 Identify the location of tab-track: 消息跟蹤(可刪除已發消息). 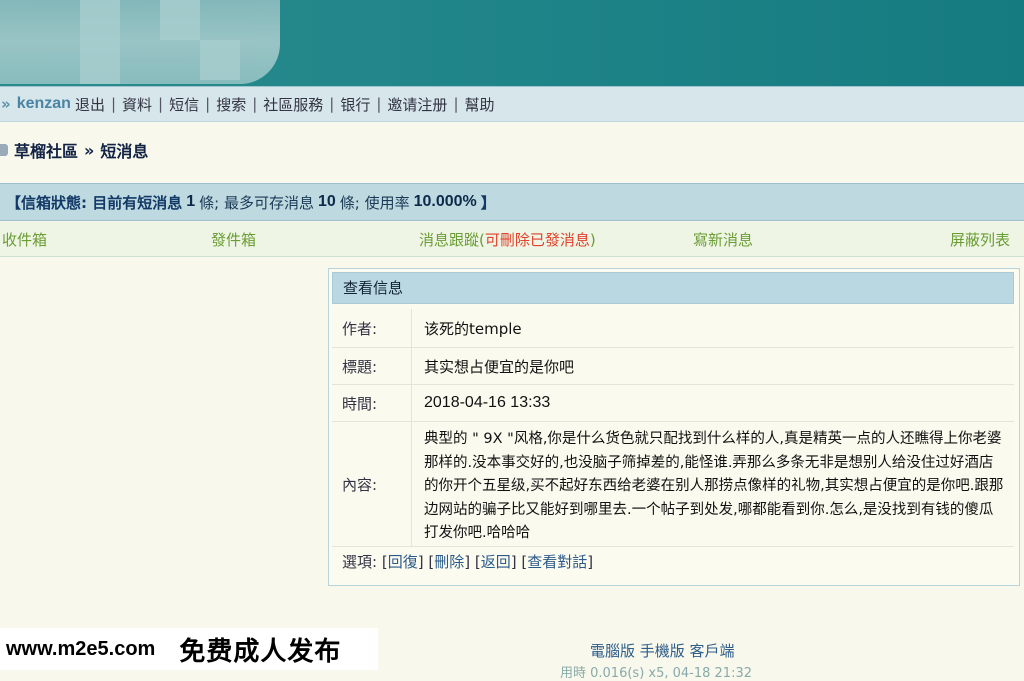
(507, 239).